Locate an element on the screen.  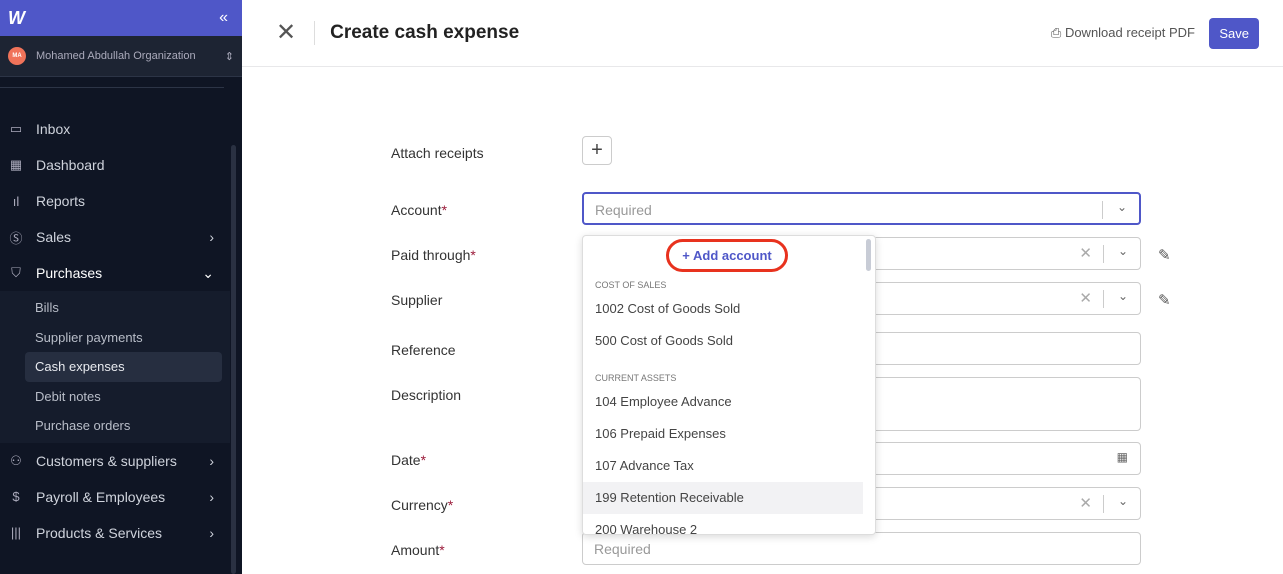
dropdown-scrollbar is located at coordinates (868, 255).